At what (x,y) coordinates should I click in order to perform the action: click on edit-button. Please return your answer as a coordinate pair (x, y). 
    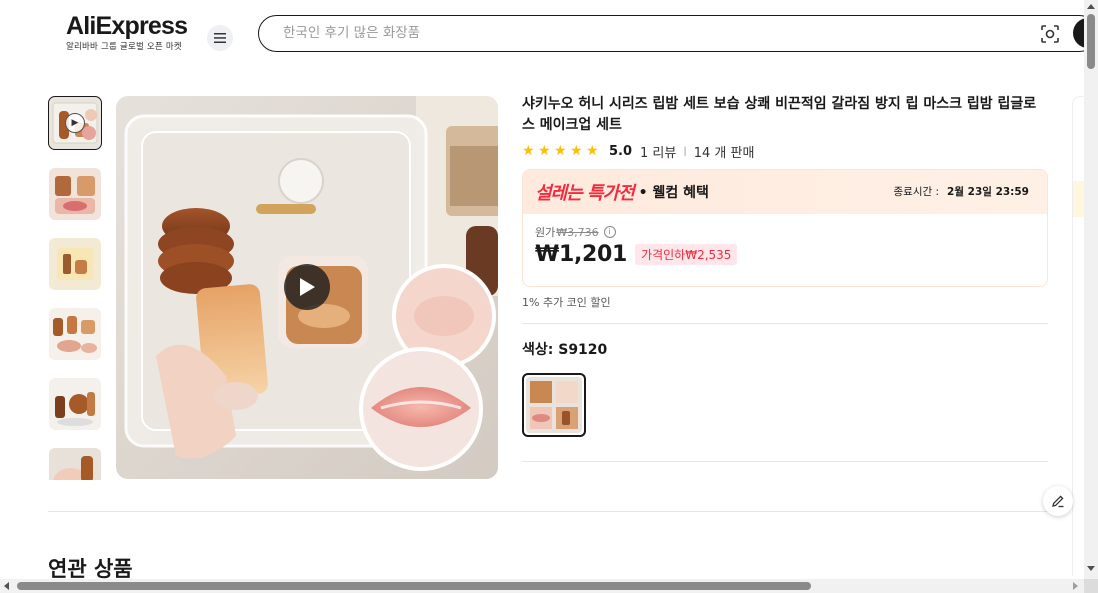
    Looking at the image, I should click on (1058, 501).